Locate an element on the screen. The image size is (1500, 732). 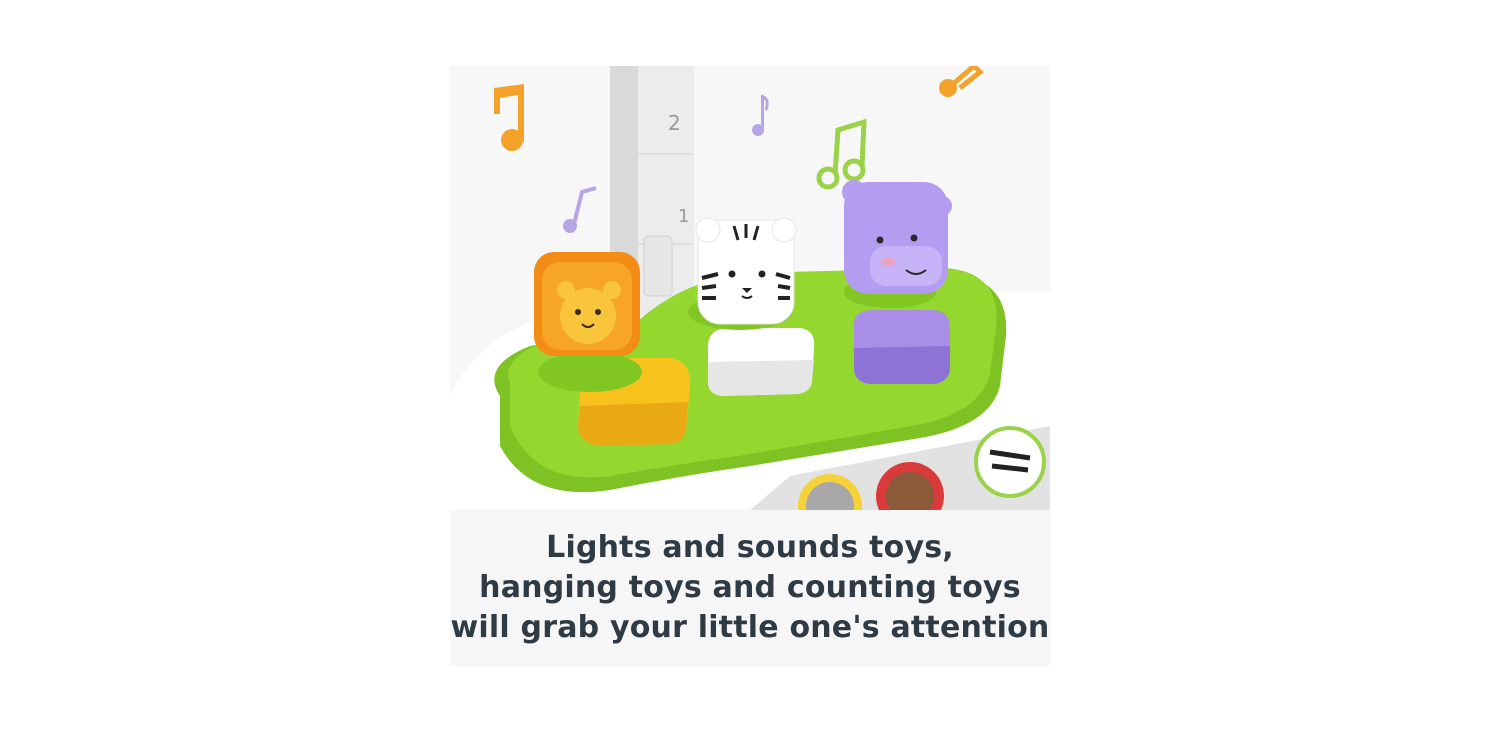
pole-number-2: 2 is located at coordinates (674, 123).